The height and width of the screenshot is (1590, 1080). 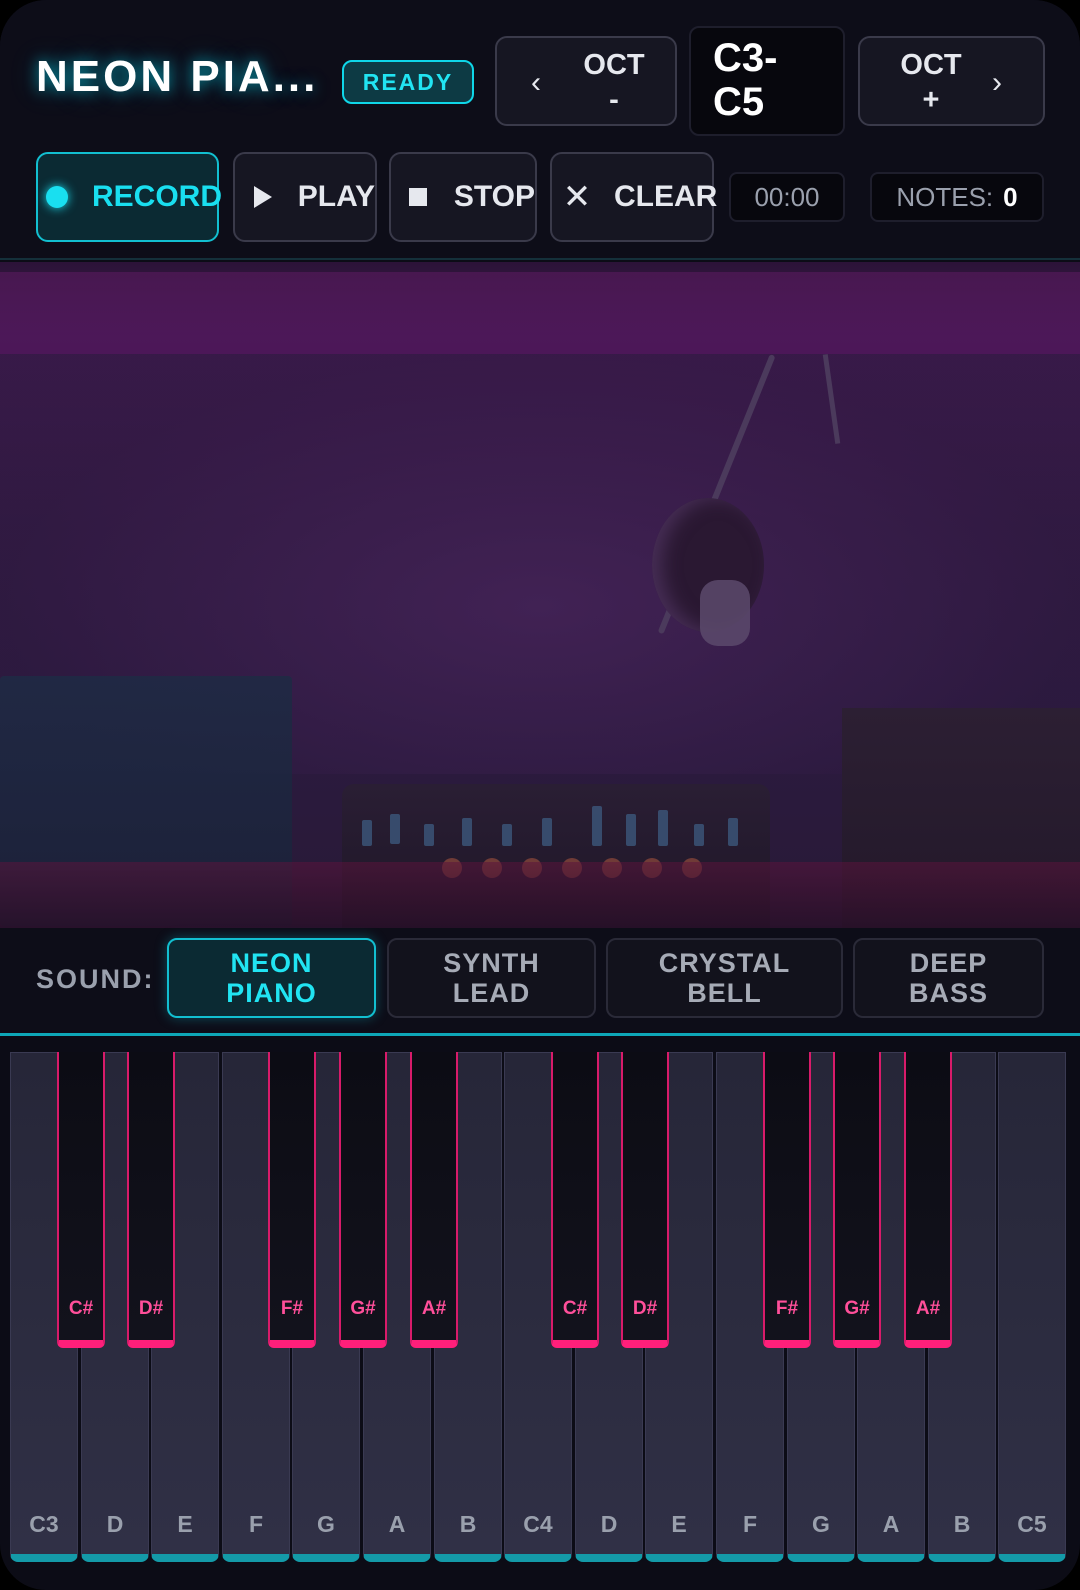 I want to click on notes-label: NOTES:, so click(x=945, y=196).